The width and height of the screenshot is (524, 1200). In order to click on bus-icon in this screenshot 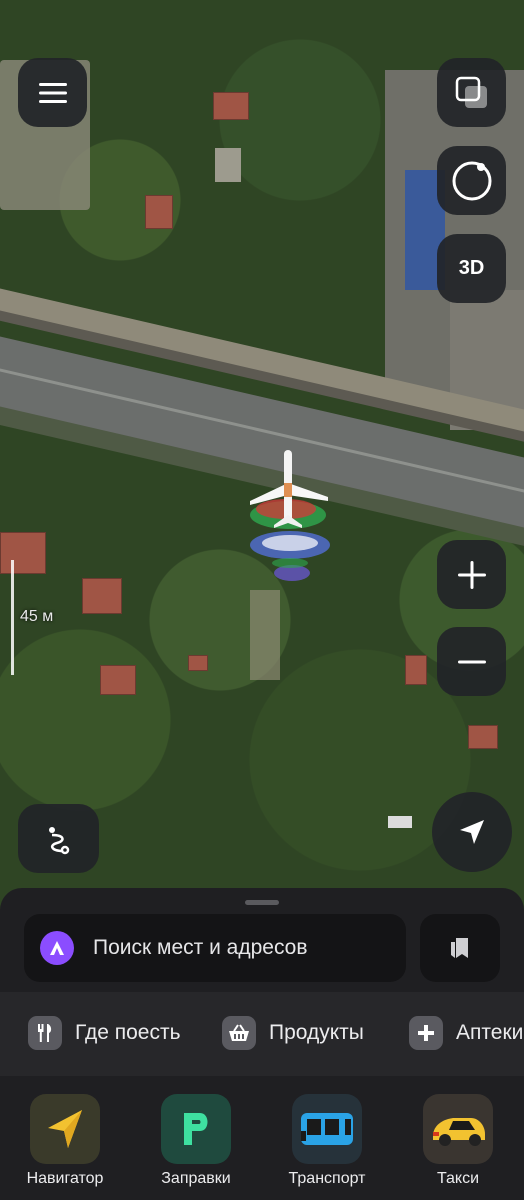, I will do `click(327, 1129)`.